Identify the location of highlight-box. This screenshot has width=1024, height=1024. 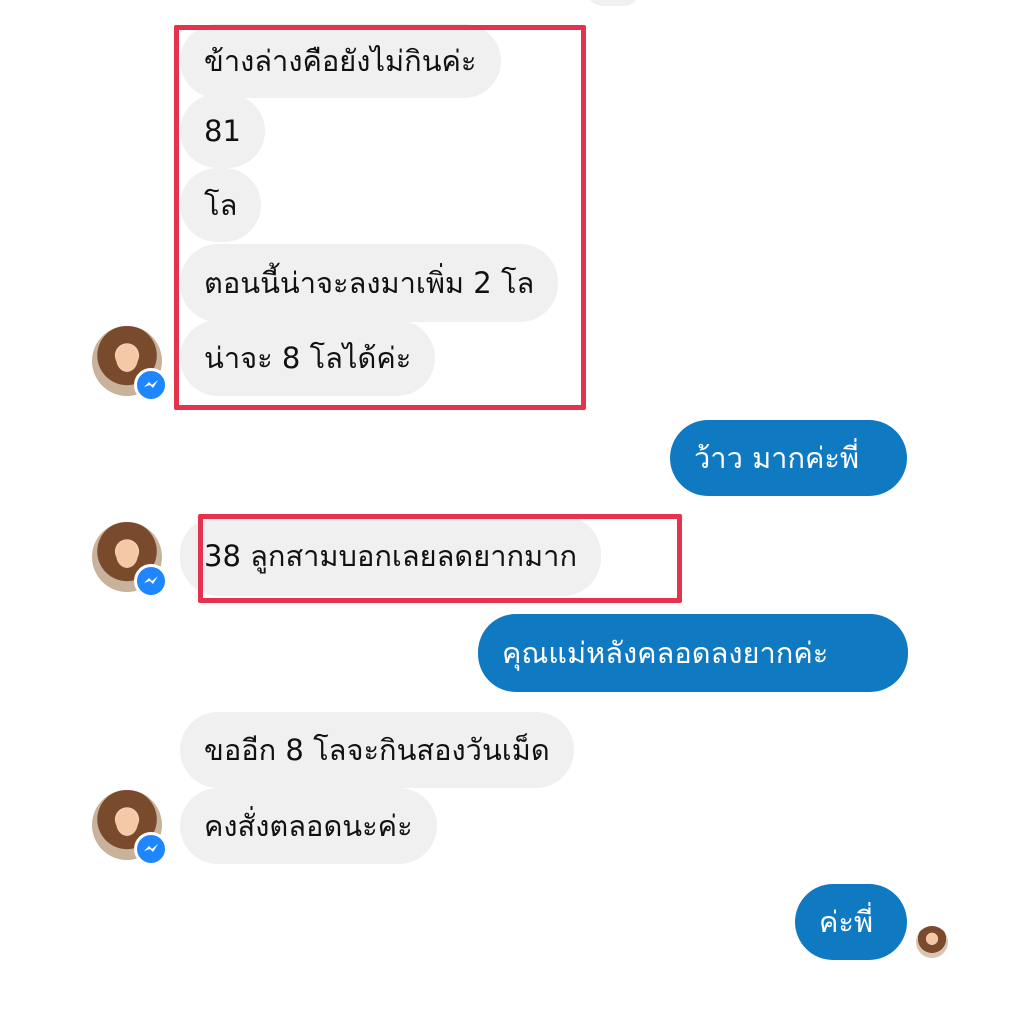
(440, 558).